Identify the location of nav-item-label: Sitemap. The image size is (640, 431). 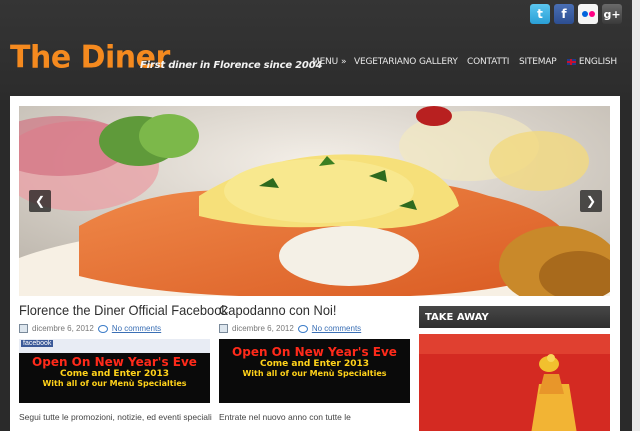
(538, 62).